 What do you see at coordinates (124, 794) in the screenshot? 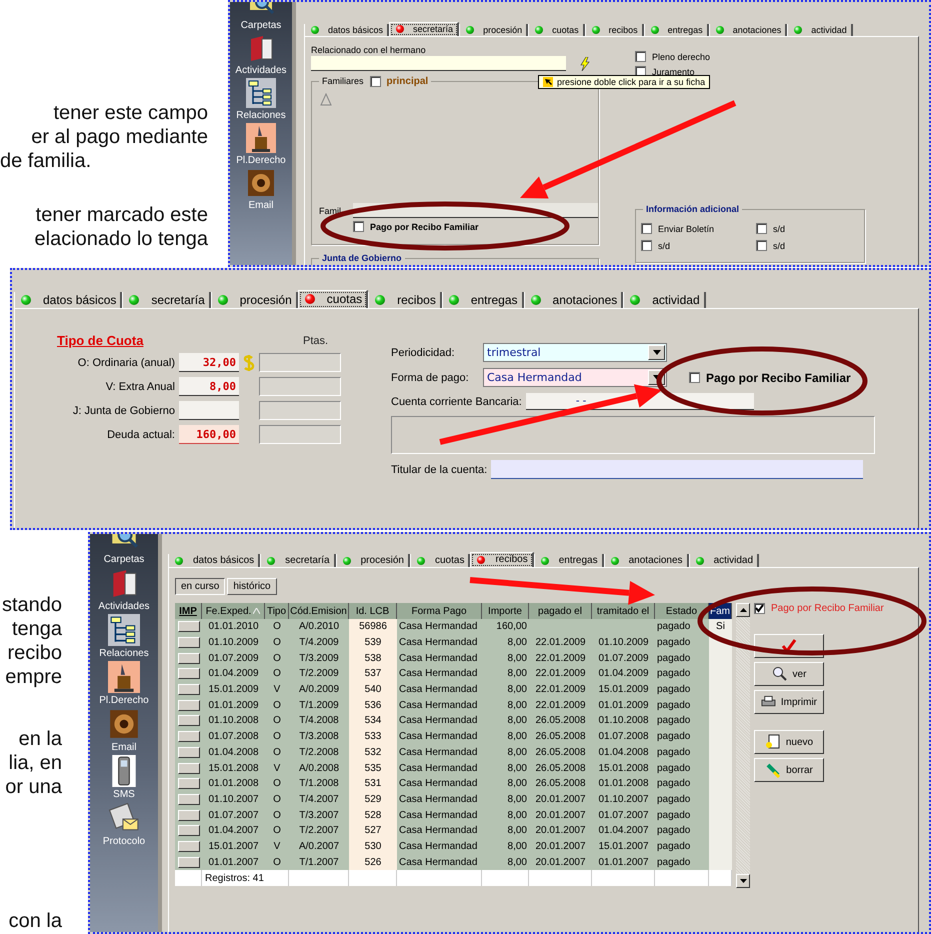
I see `sidebar-label: SMS` at bounding box center [124, 794].